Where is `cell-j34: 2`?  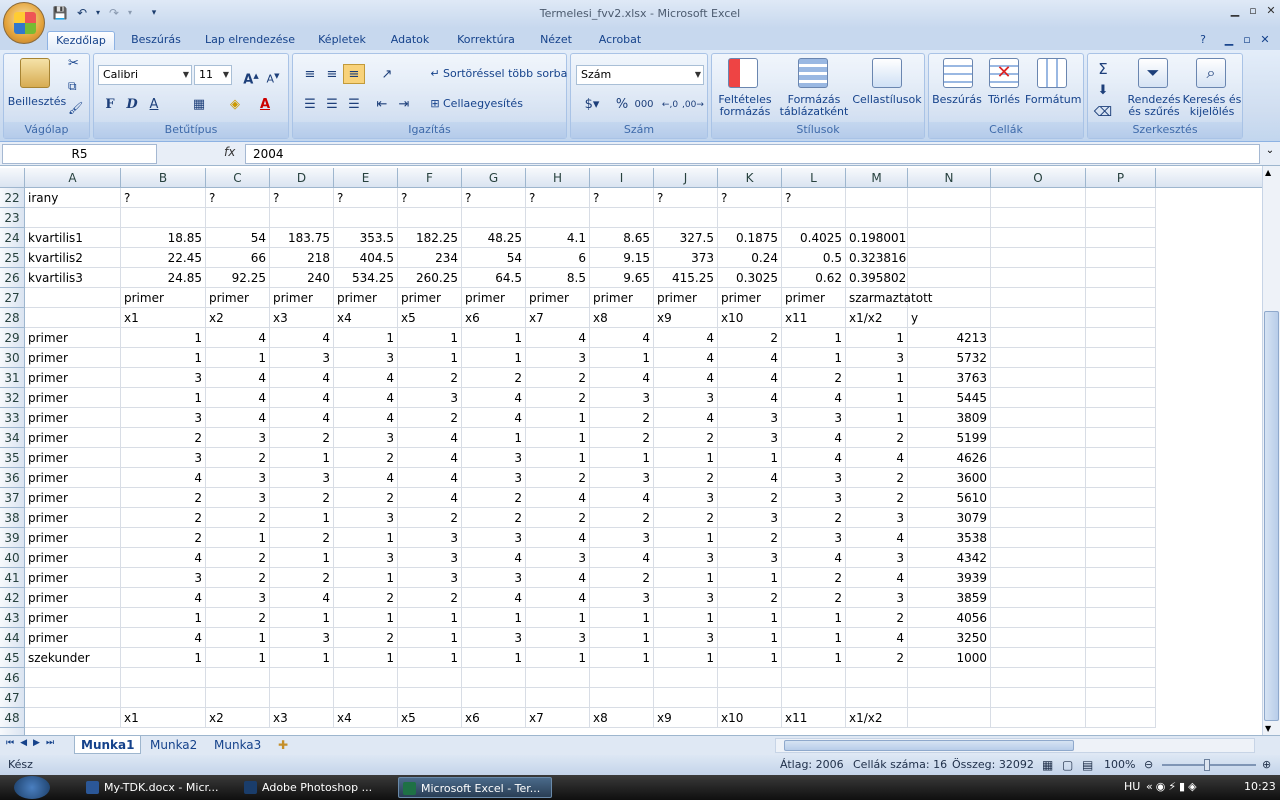 cell-j34: 2 is located at coordinates (686, 438).